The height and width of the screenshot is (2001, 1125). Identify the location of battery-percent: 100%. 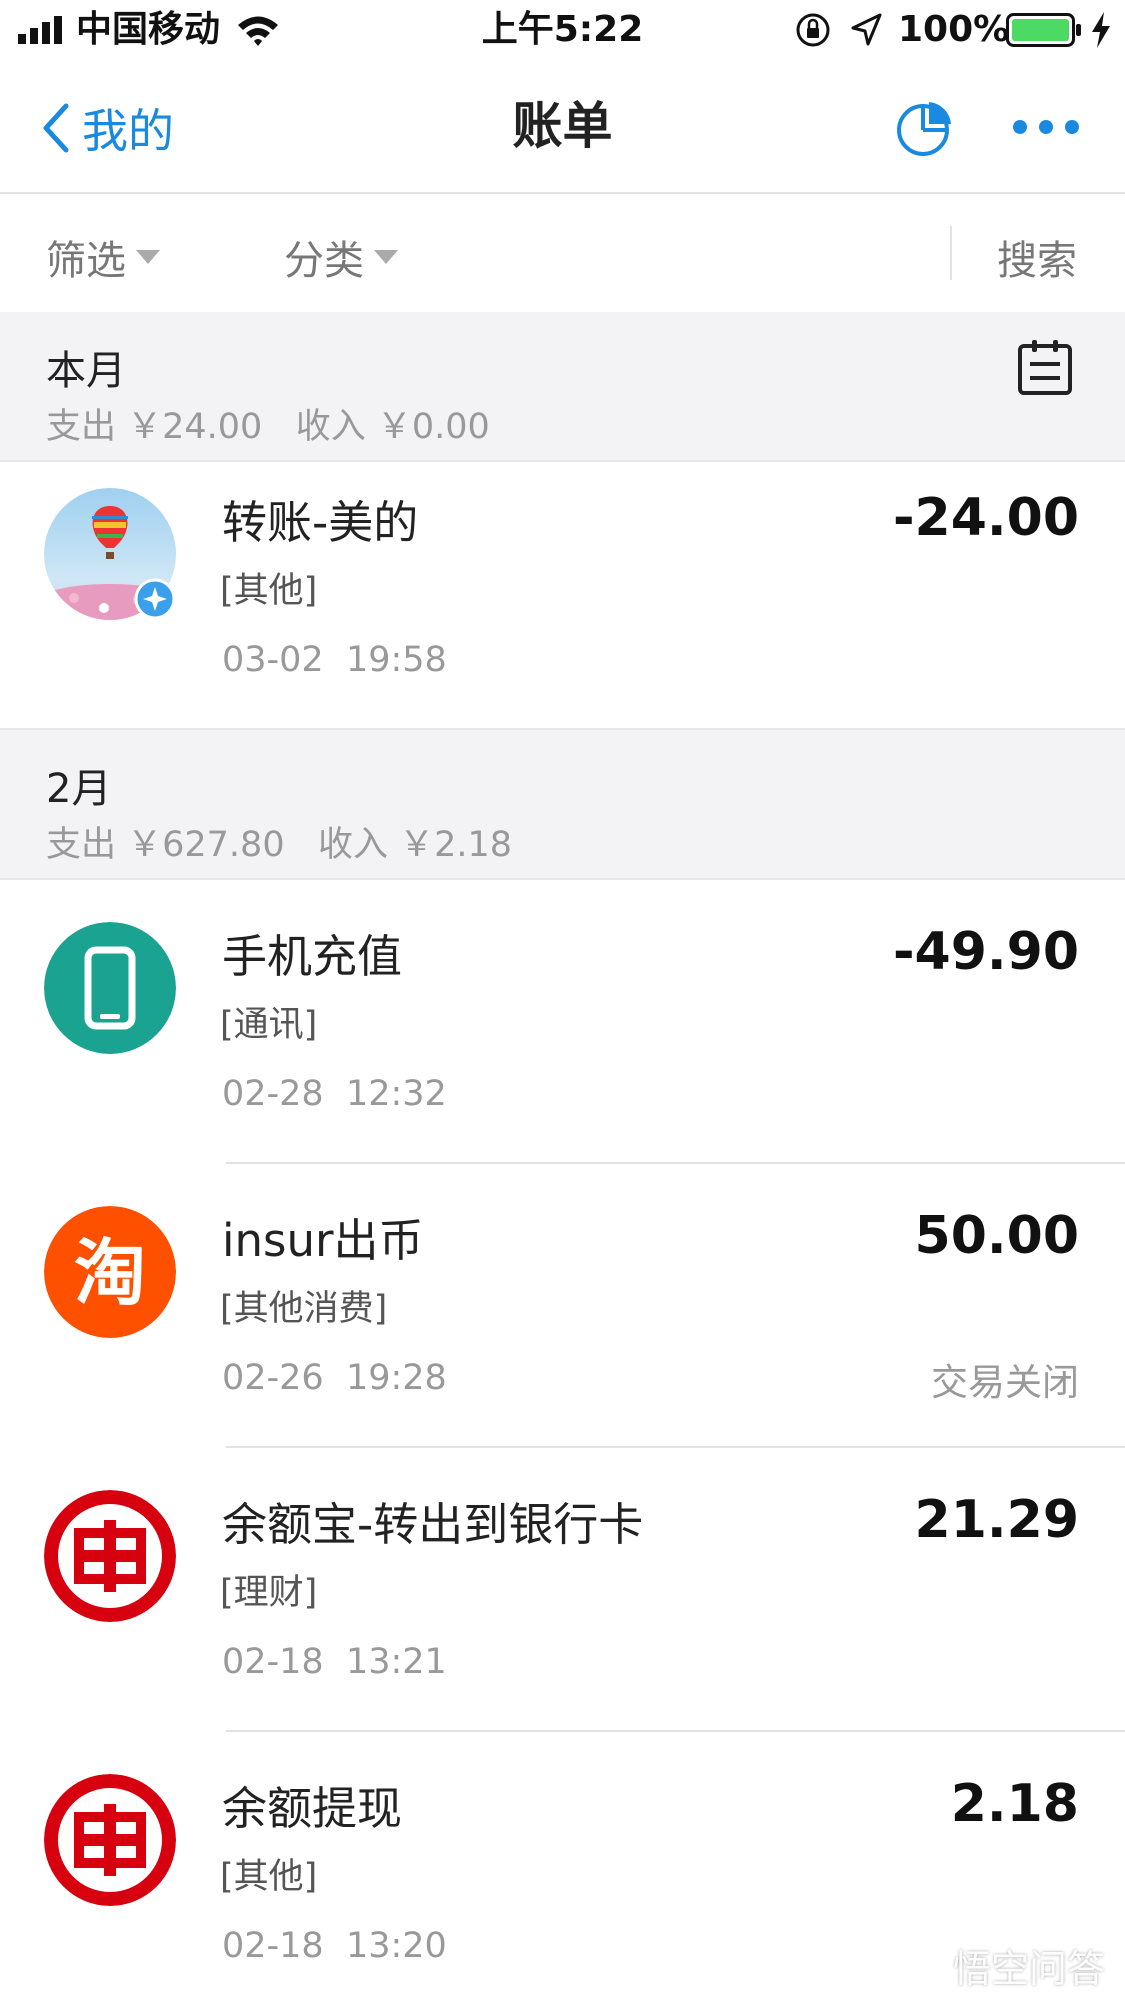
(954, 29).